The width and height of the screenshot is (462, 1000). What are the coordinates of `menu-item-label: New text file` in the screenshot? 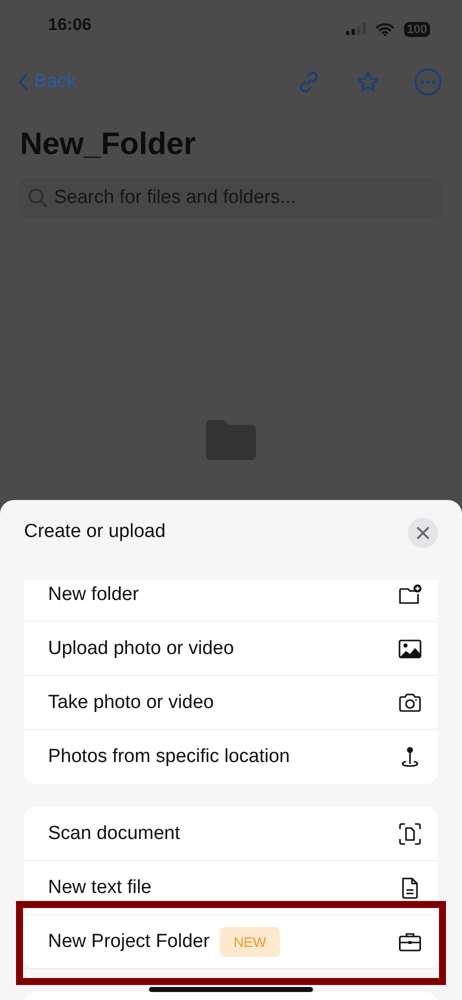 It's located at (100, 887).